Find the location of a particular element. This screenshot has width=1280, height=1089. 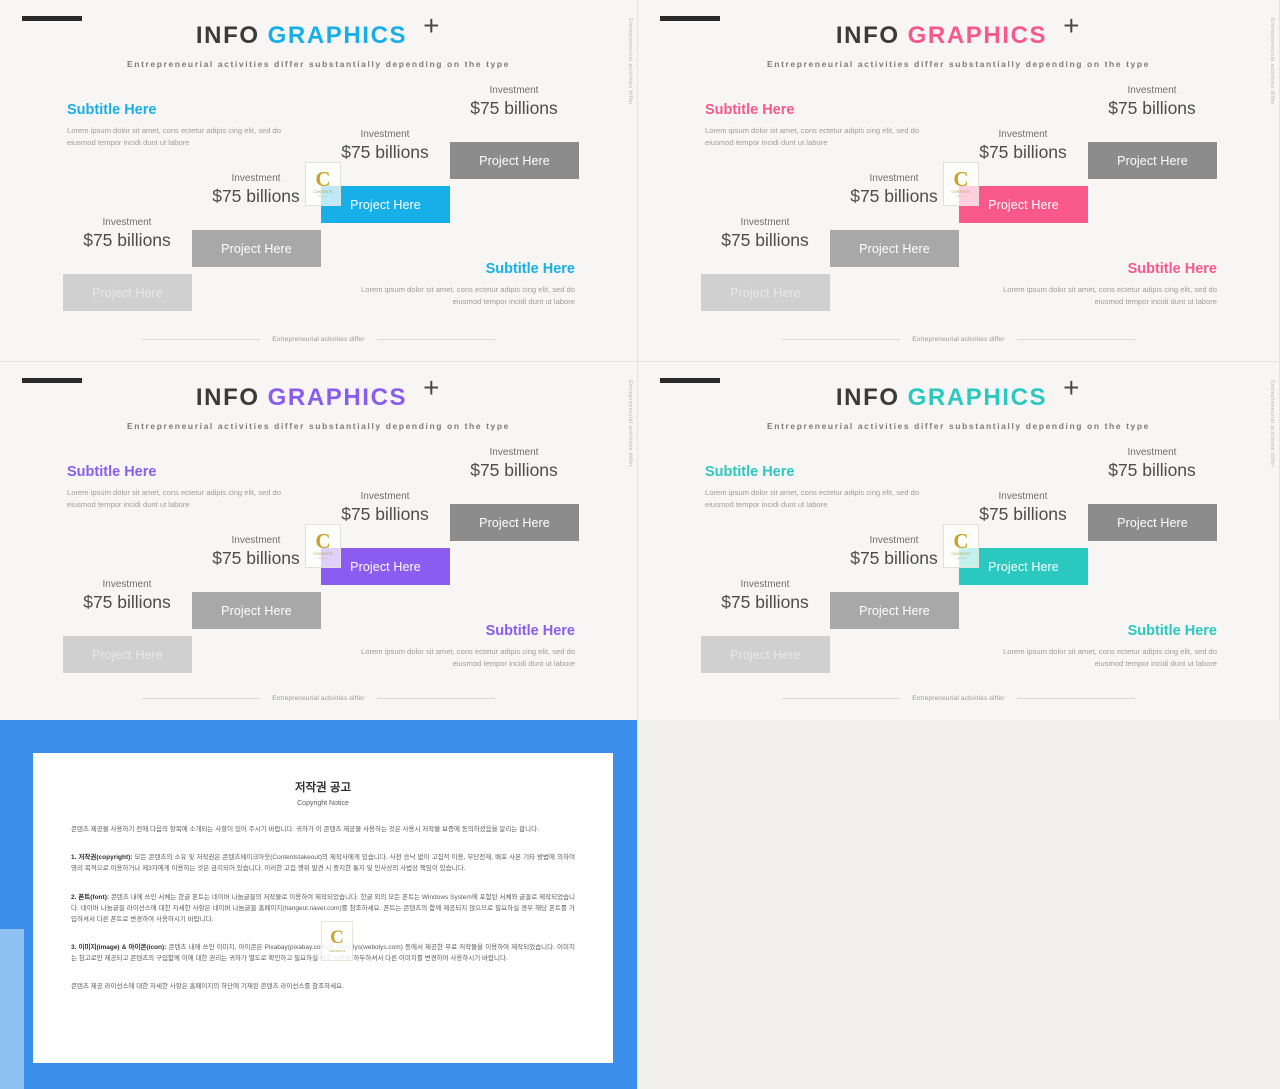

frame-lower-fill is located at coordinates (12, 1009).